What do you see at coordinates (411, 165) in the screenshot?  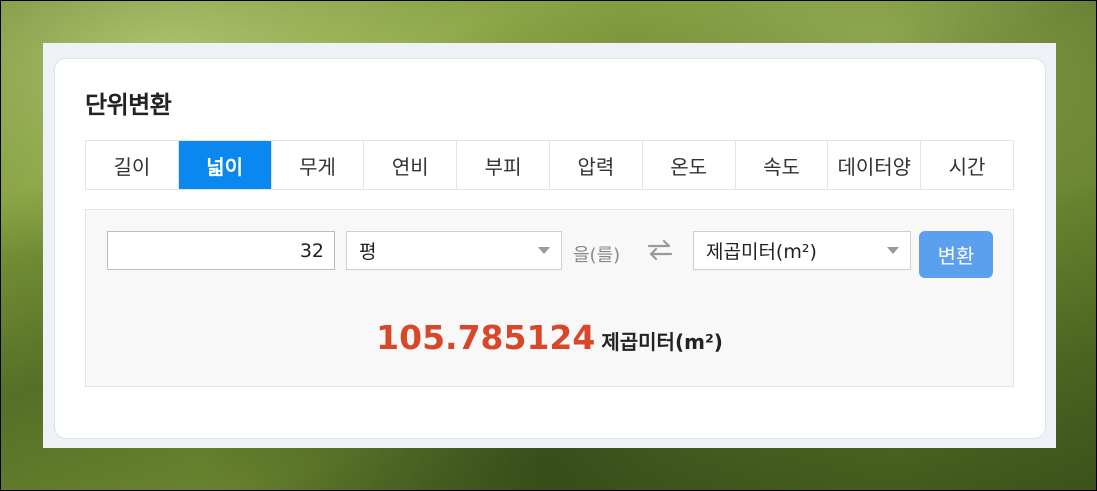 I see `tab-fuel-economy: 연비` at bounding box center [411, 165].